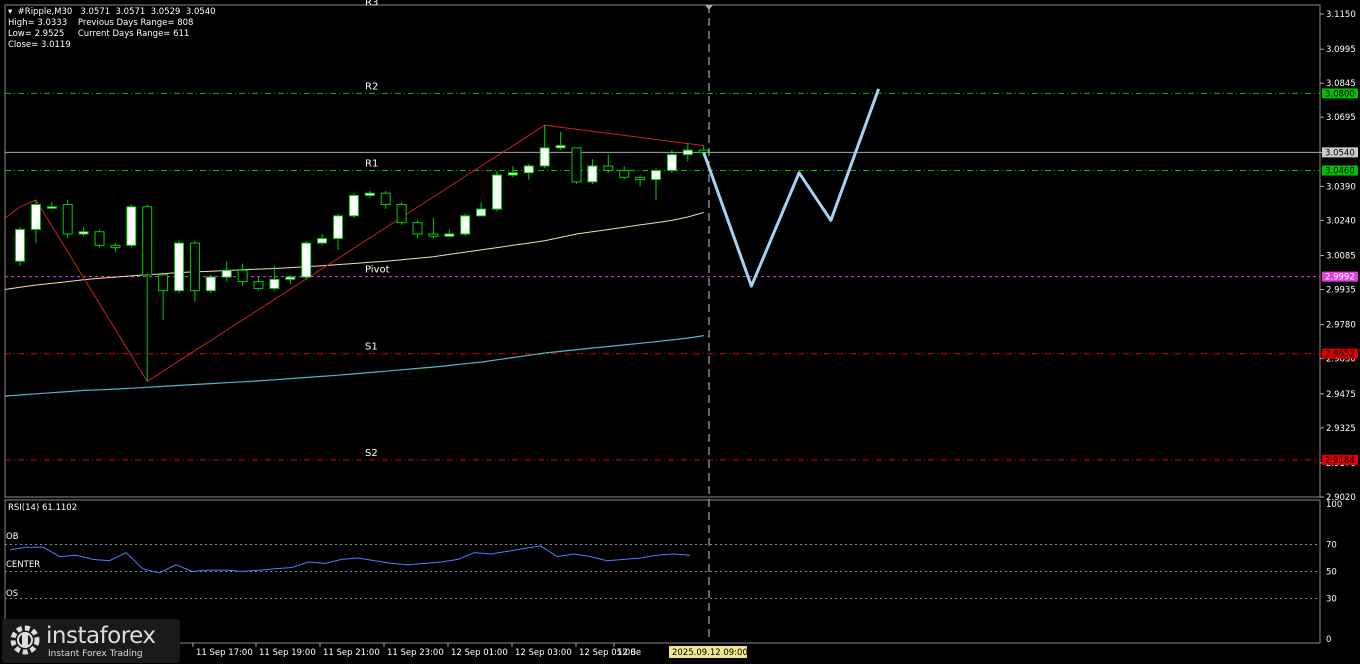 This screenshot has width=1360, height=664. What do you see at coordinates (479, 653) in the screenshot?
I see `time-tick-label: 12 Sep 01:00` at bounding box center [479, 653].